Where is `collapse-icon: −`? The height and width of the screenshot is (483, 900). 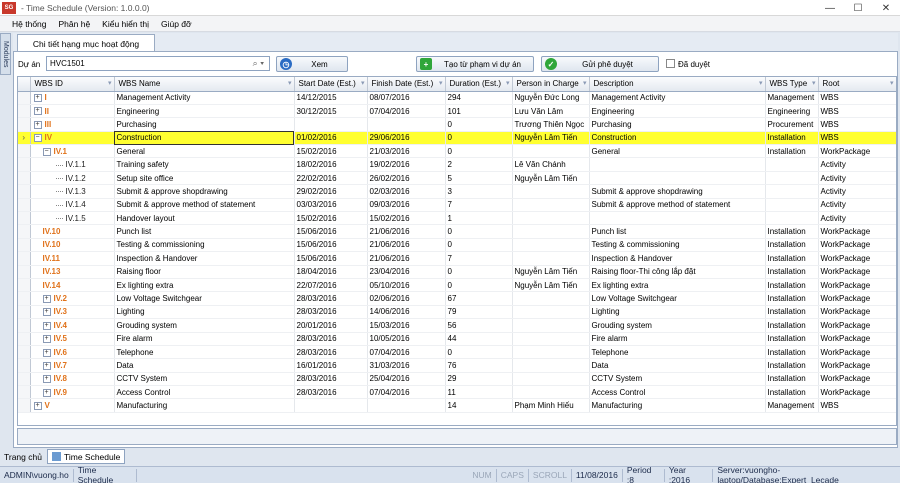 collapse-icon: − is located at coordinates (37, 138).